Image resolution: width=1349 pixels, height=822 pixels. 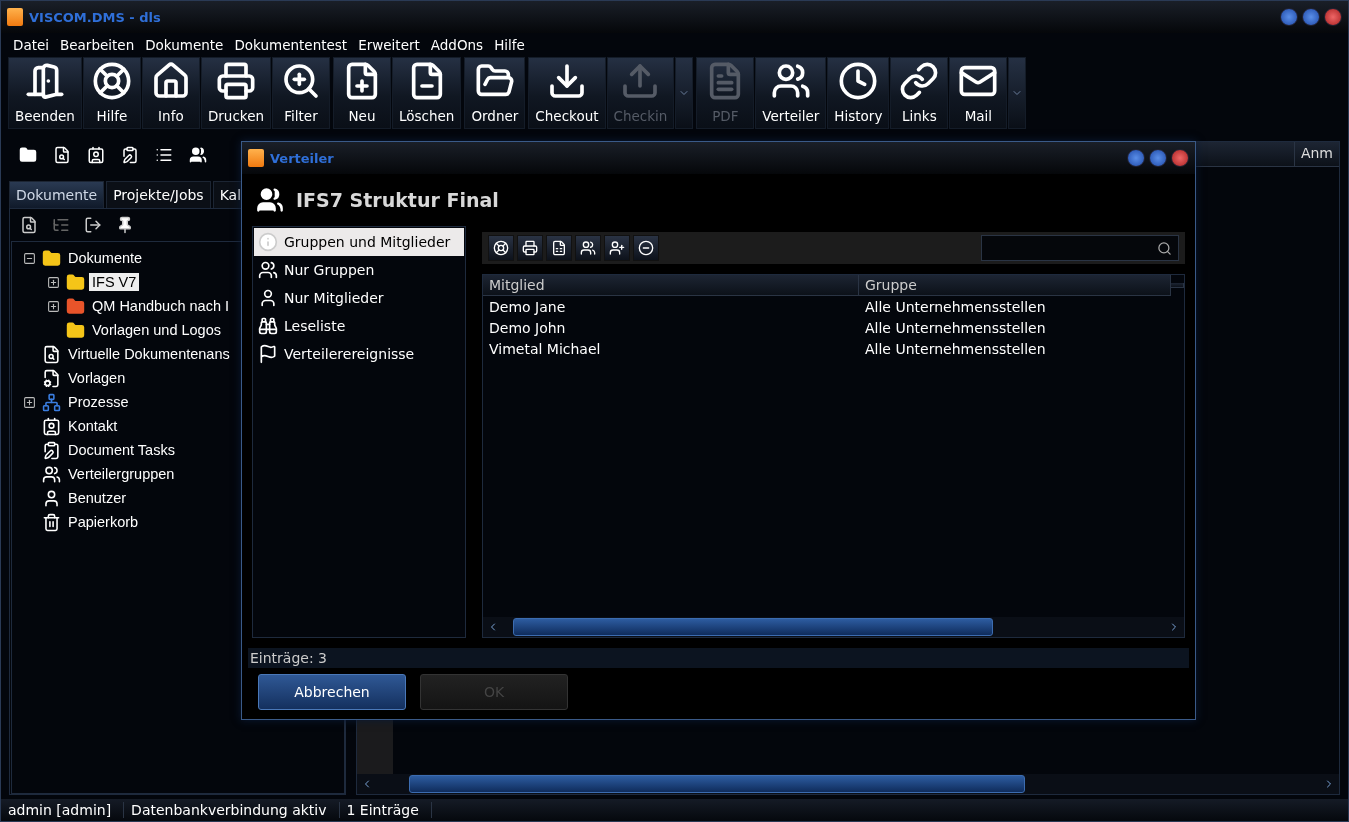 What do you see at coordinates (158, 194) in the screenshot?
I see `tab: Projekte/Jobs` at bounding box center [158, 194].